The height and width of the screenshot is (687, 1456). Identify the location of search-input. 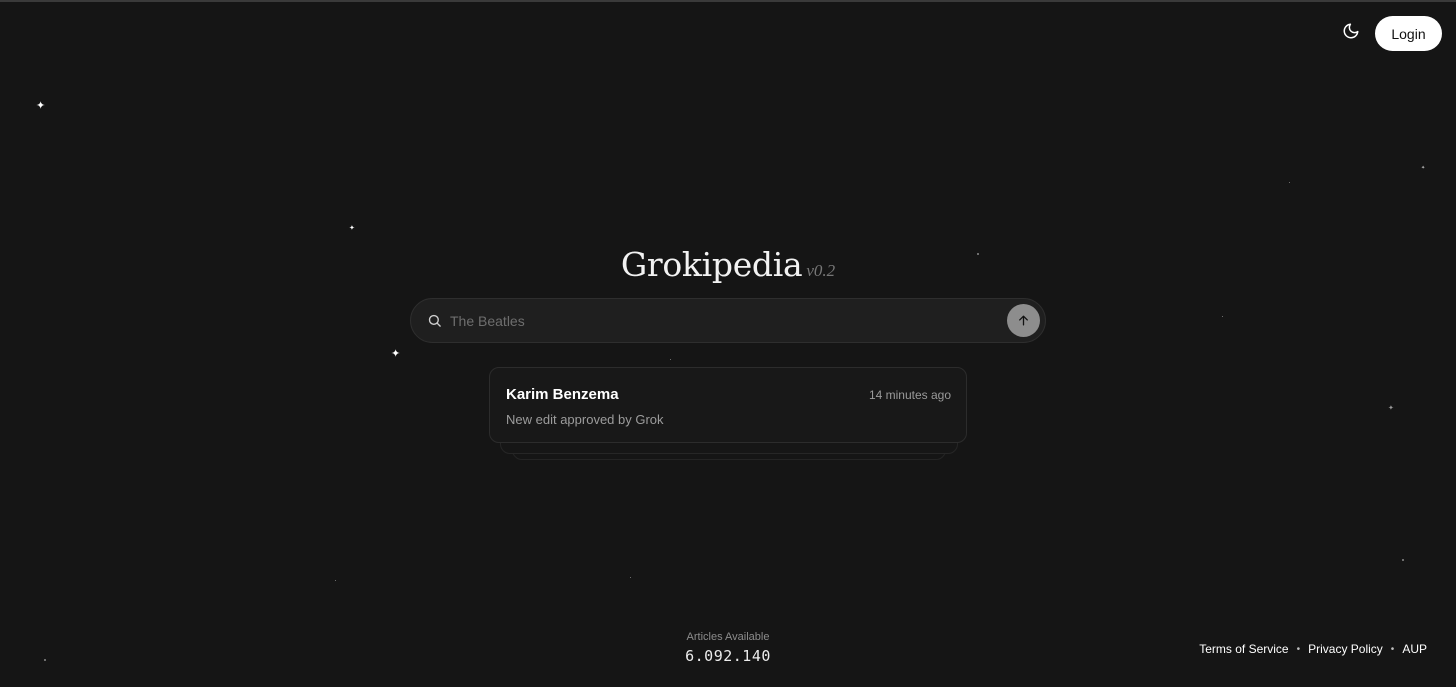
(724, 320).